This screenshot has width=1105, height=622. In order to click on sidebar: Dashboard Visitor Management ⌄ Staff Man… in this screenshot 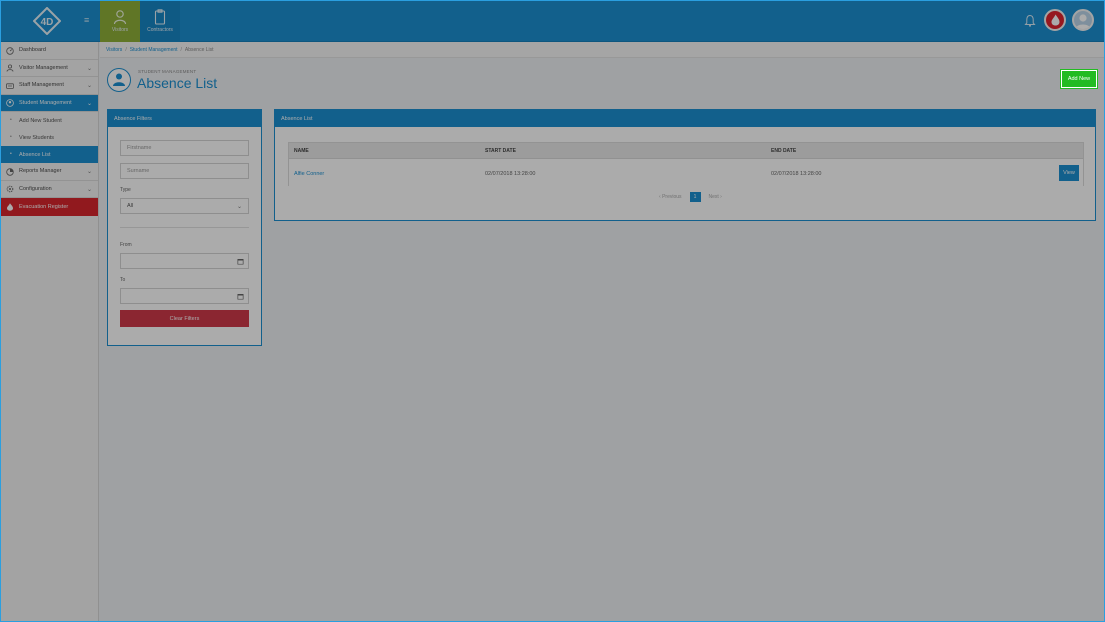, I will do `click(49, 332)`.